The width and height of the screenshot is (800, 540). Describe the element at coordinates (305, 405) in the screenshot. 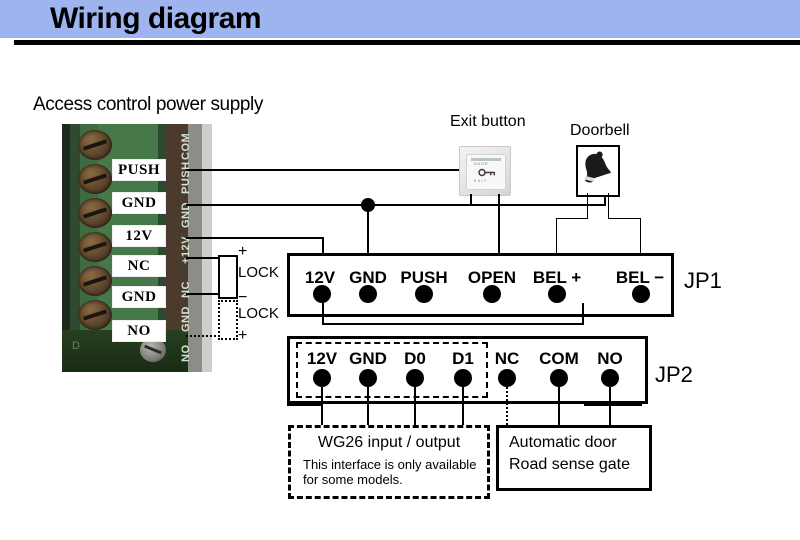

I see `wire-jp2-12v-left` at that location.